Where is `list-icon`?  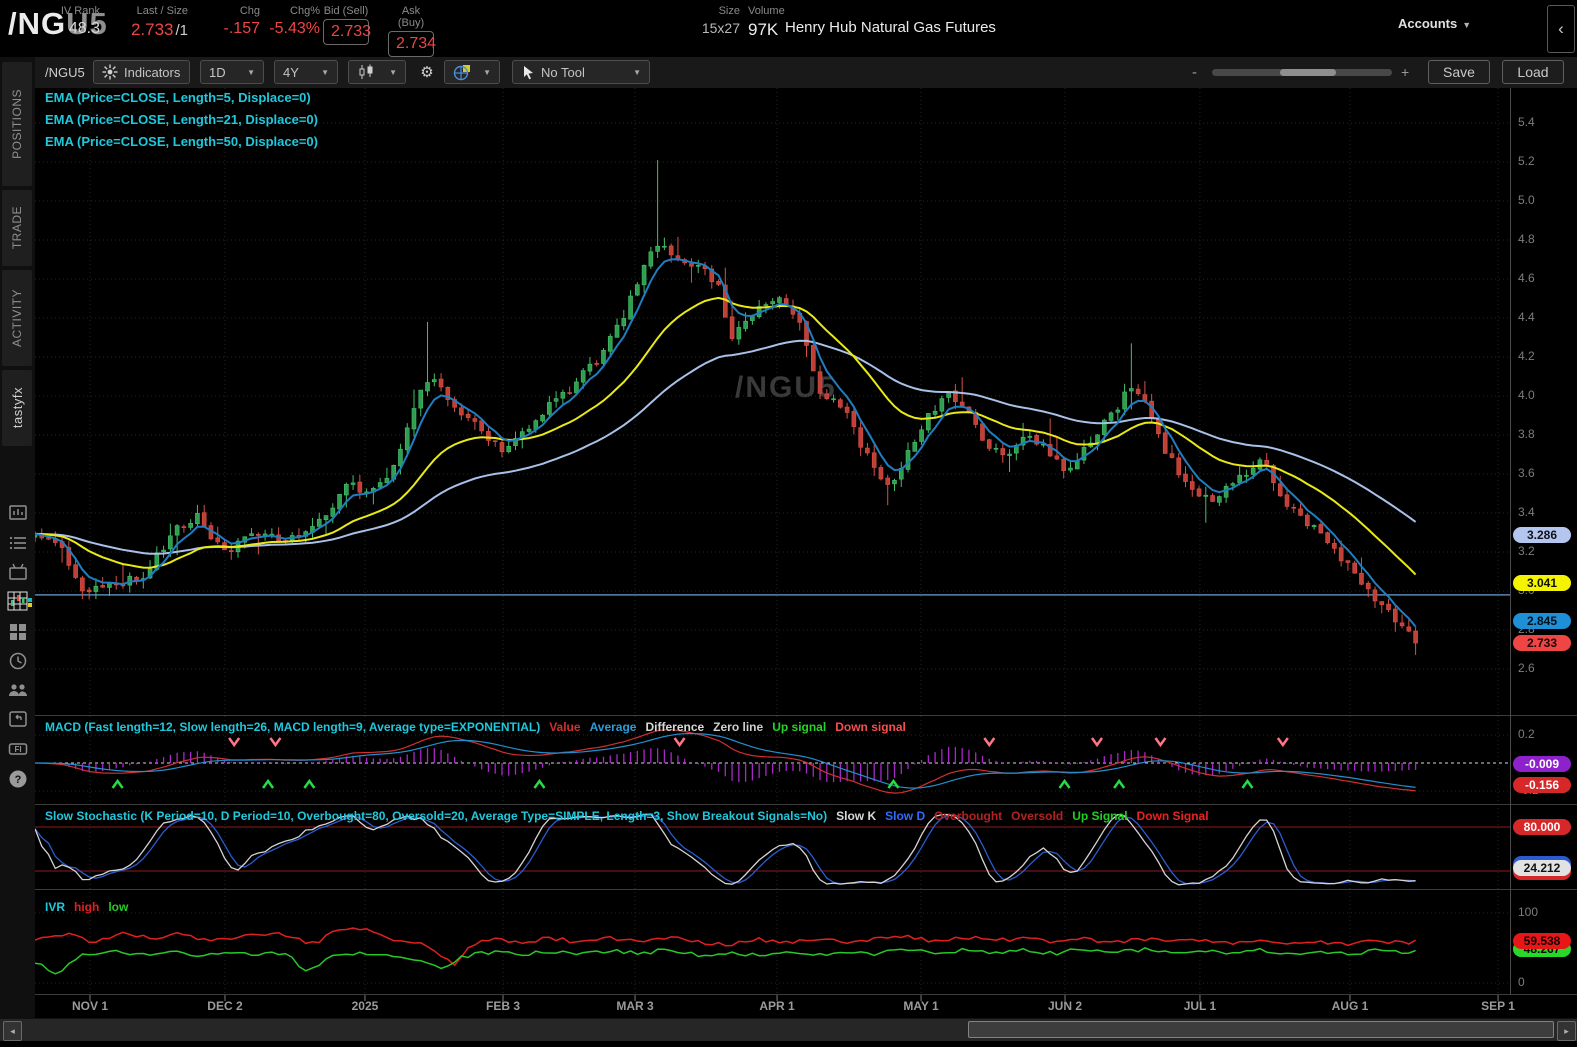
list-icon is located at coordinates (18, 543).